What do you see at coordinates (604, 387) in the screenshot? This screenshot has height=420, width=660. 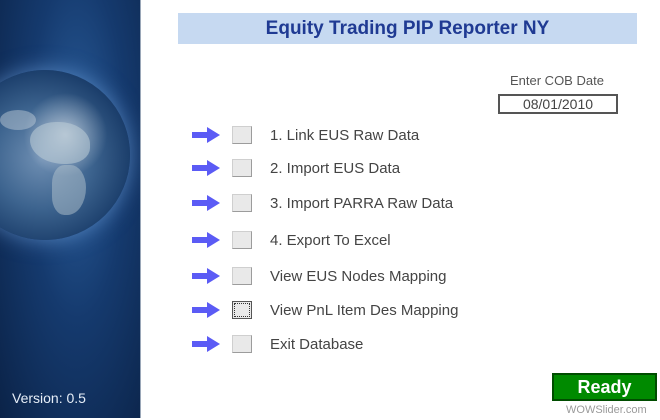 I see `status-ready-indicator: Ready` at bounding box center [604, 387].